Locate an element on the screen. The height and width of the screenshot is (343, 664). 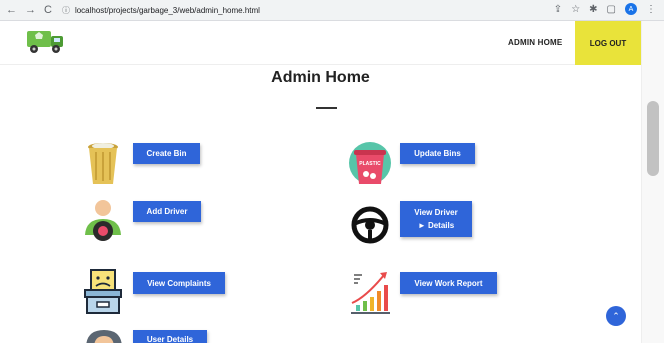
title-divider is located at coordinates (326, 108).